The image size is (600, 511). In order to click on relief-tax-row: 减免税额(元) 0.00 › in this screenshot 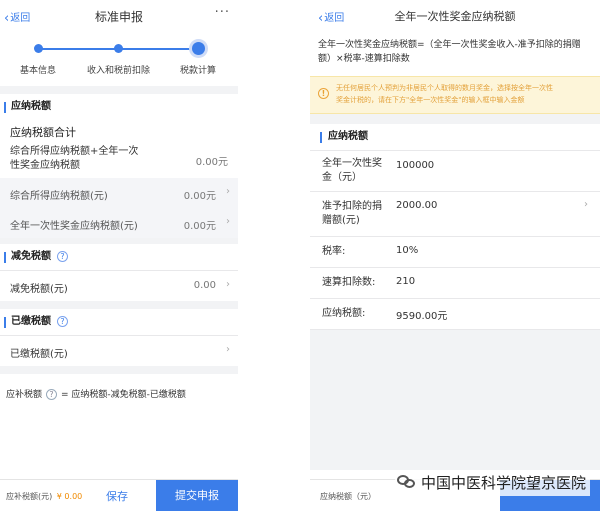, I will do `click(119, 286)`.